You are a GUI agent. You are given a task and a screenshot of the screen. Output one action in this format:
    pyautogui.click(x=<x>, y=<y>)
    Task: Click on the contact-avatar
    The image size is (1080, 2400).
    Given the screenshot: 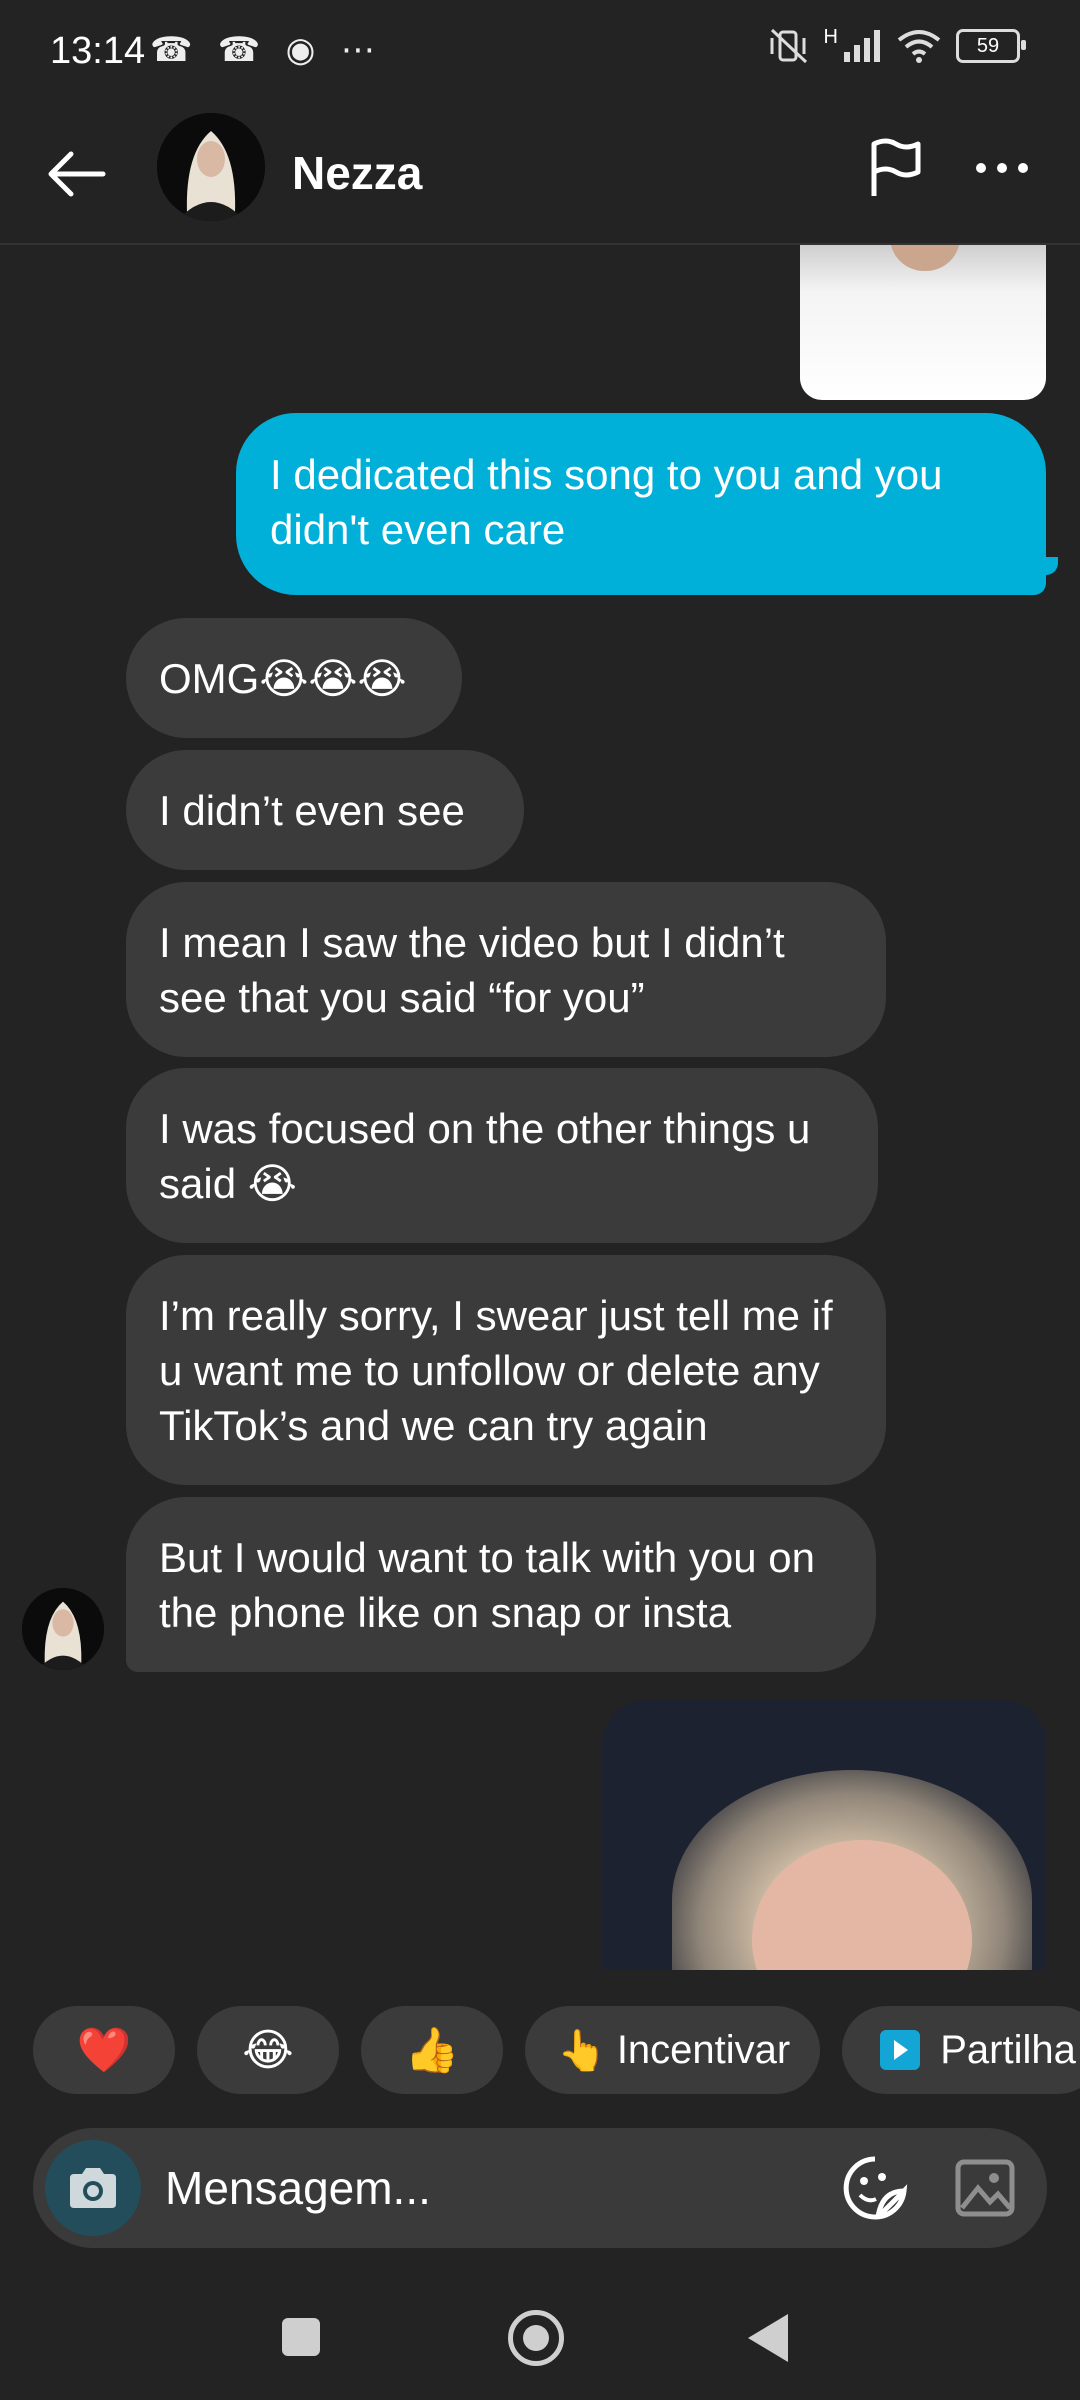 What is the action you would take?
    pyautogui.click(x=211, y=167)
    